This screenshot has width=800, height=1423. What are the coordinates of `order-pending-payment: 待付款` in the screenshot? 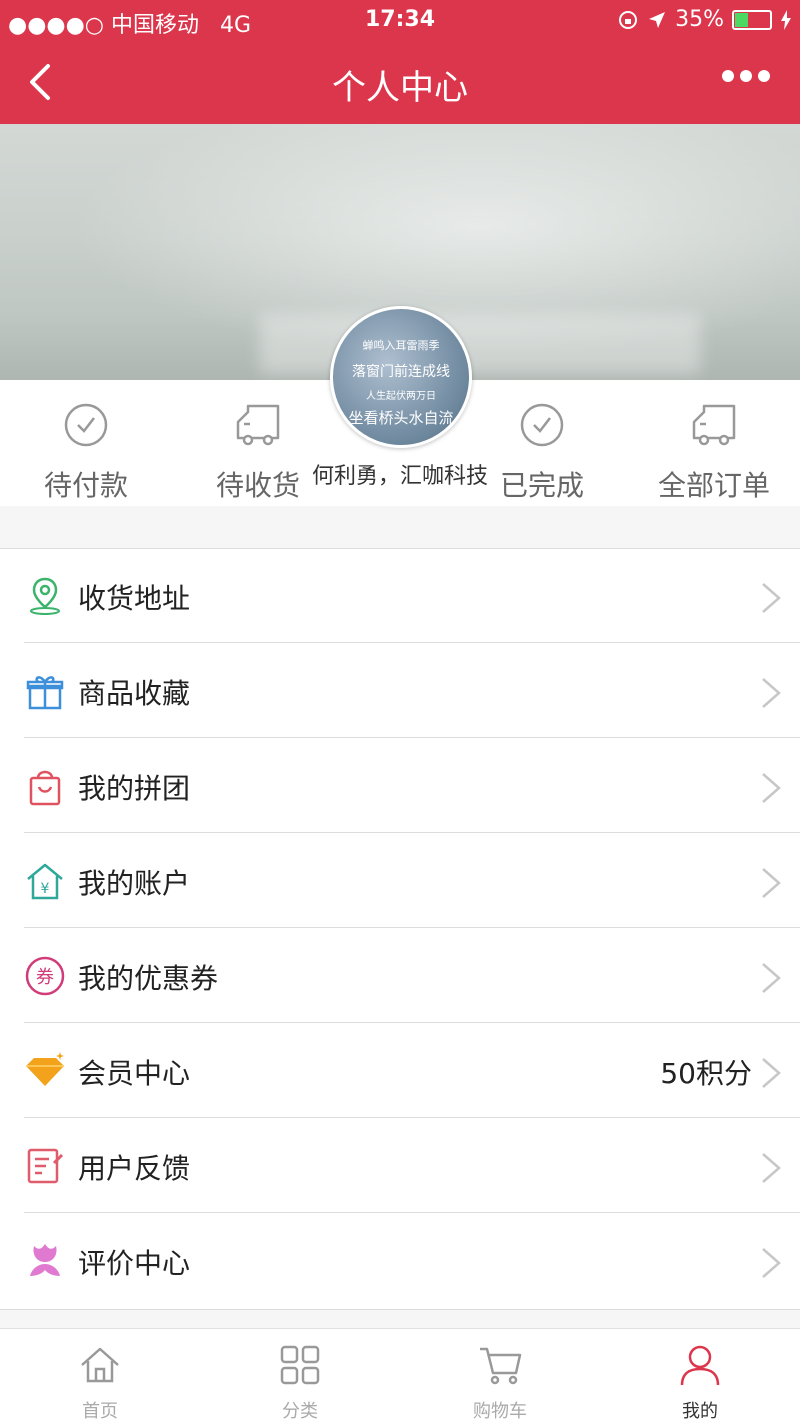 It's located at (88, 443).